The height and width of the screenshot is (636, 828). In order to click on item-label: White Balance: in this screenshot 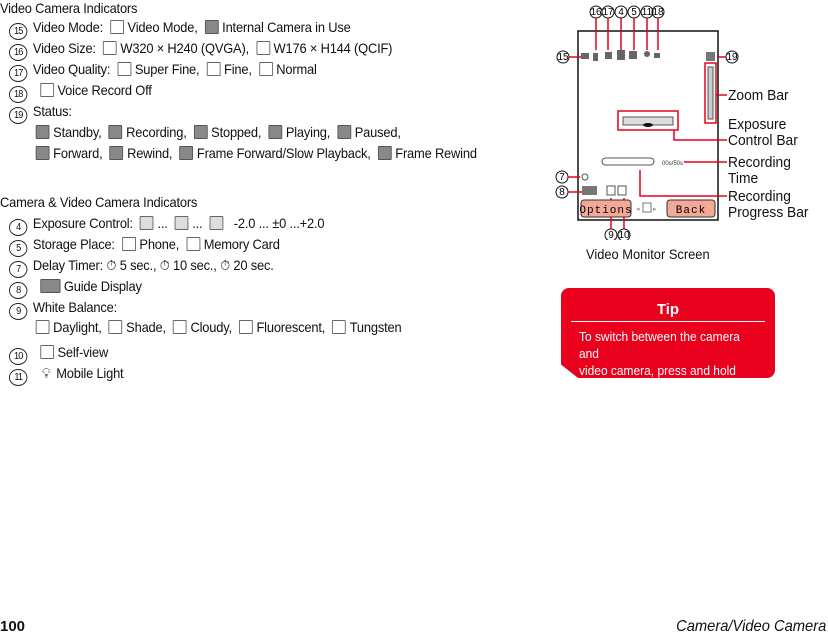, I will do `click(74, 307)`.